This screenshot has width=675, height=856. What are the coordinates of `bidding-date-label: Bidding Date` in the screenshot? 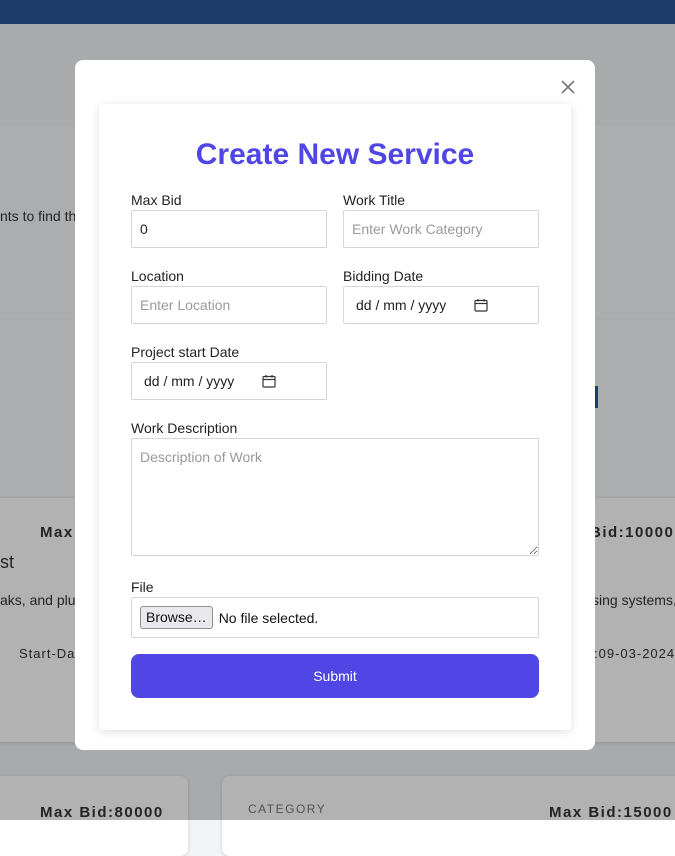 It's located at (383, 276).